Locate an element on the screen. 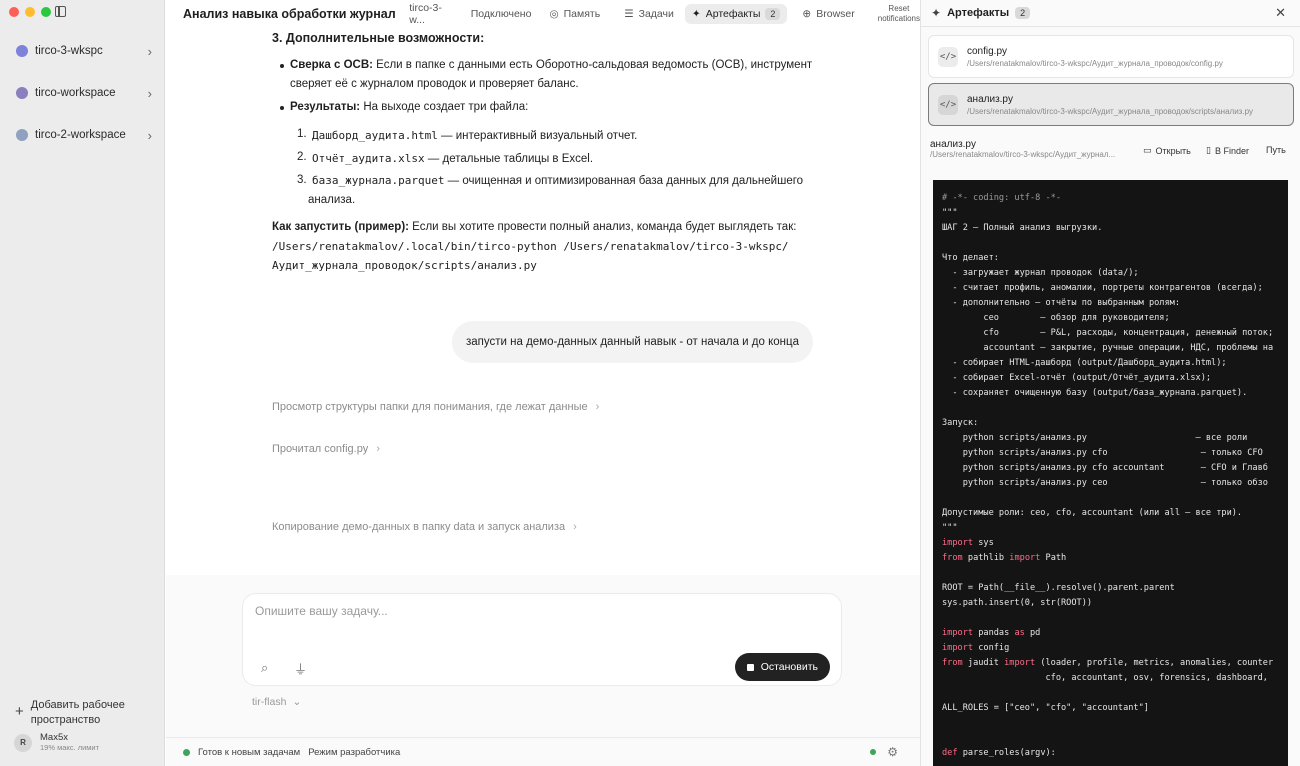 This screenshot has height=766, width=1300. message-composer: Опишите вашу задачу... ⌕ ⏚ Остановить is located at coordinates (542, 639).